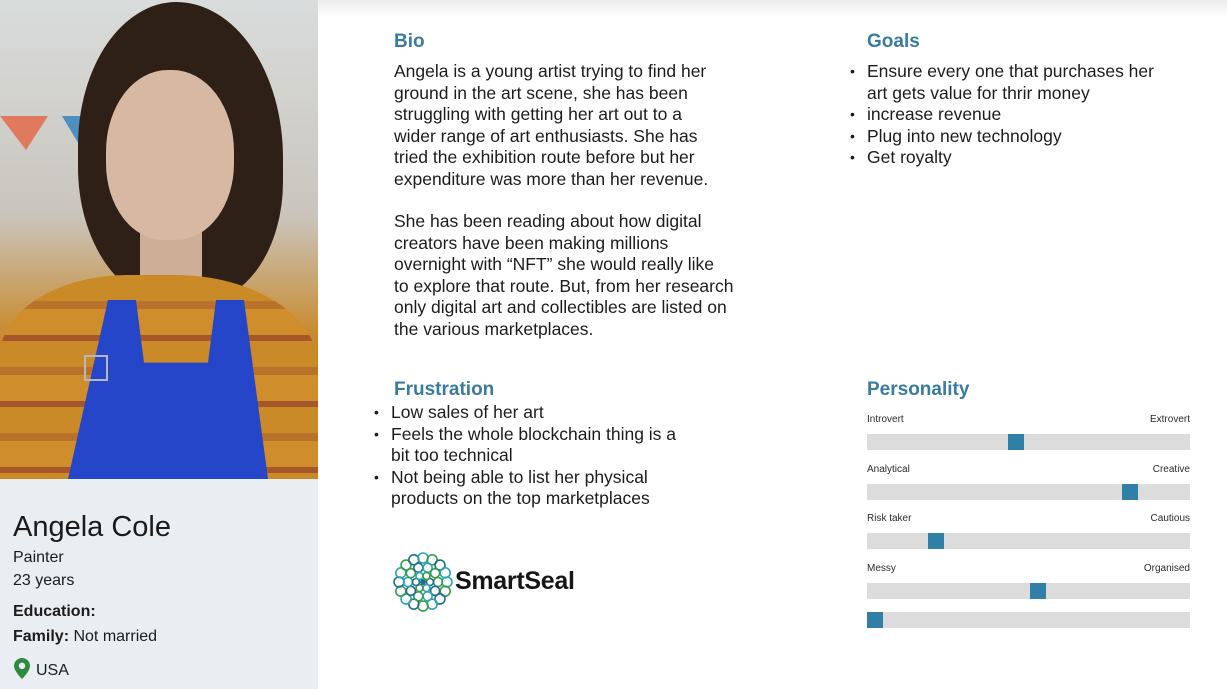 Image resolution: width=1227 pixels, height=689 pixels. Describe the element at coordinates (115, 636) in the screenshot. I see `family-value: Not married` at that location.